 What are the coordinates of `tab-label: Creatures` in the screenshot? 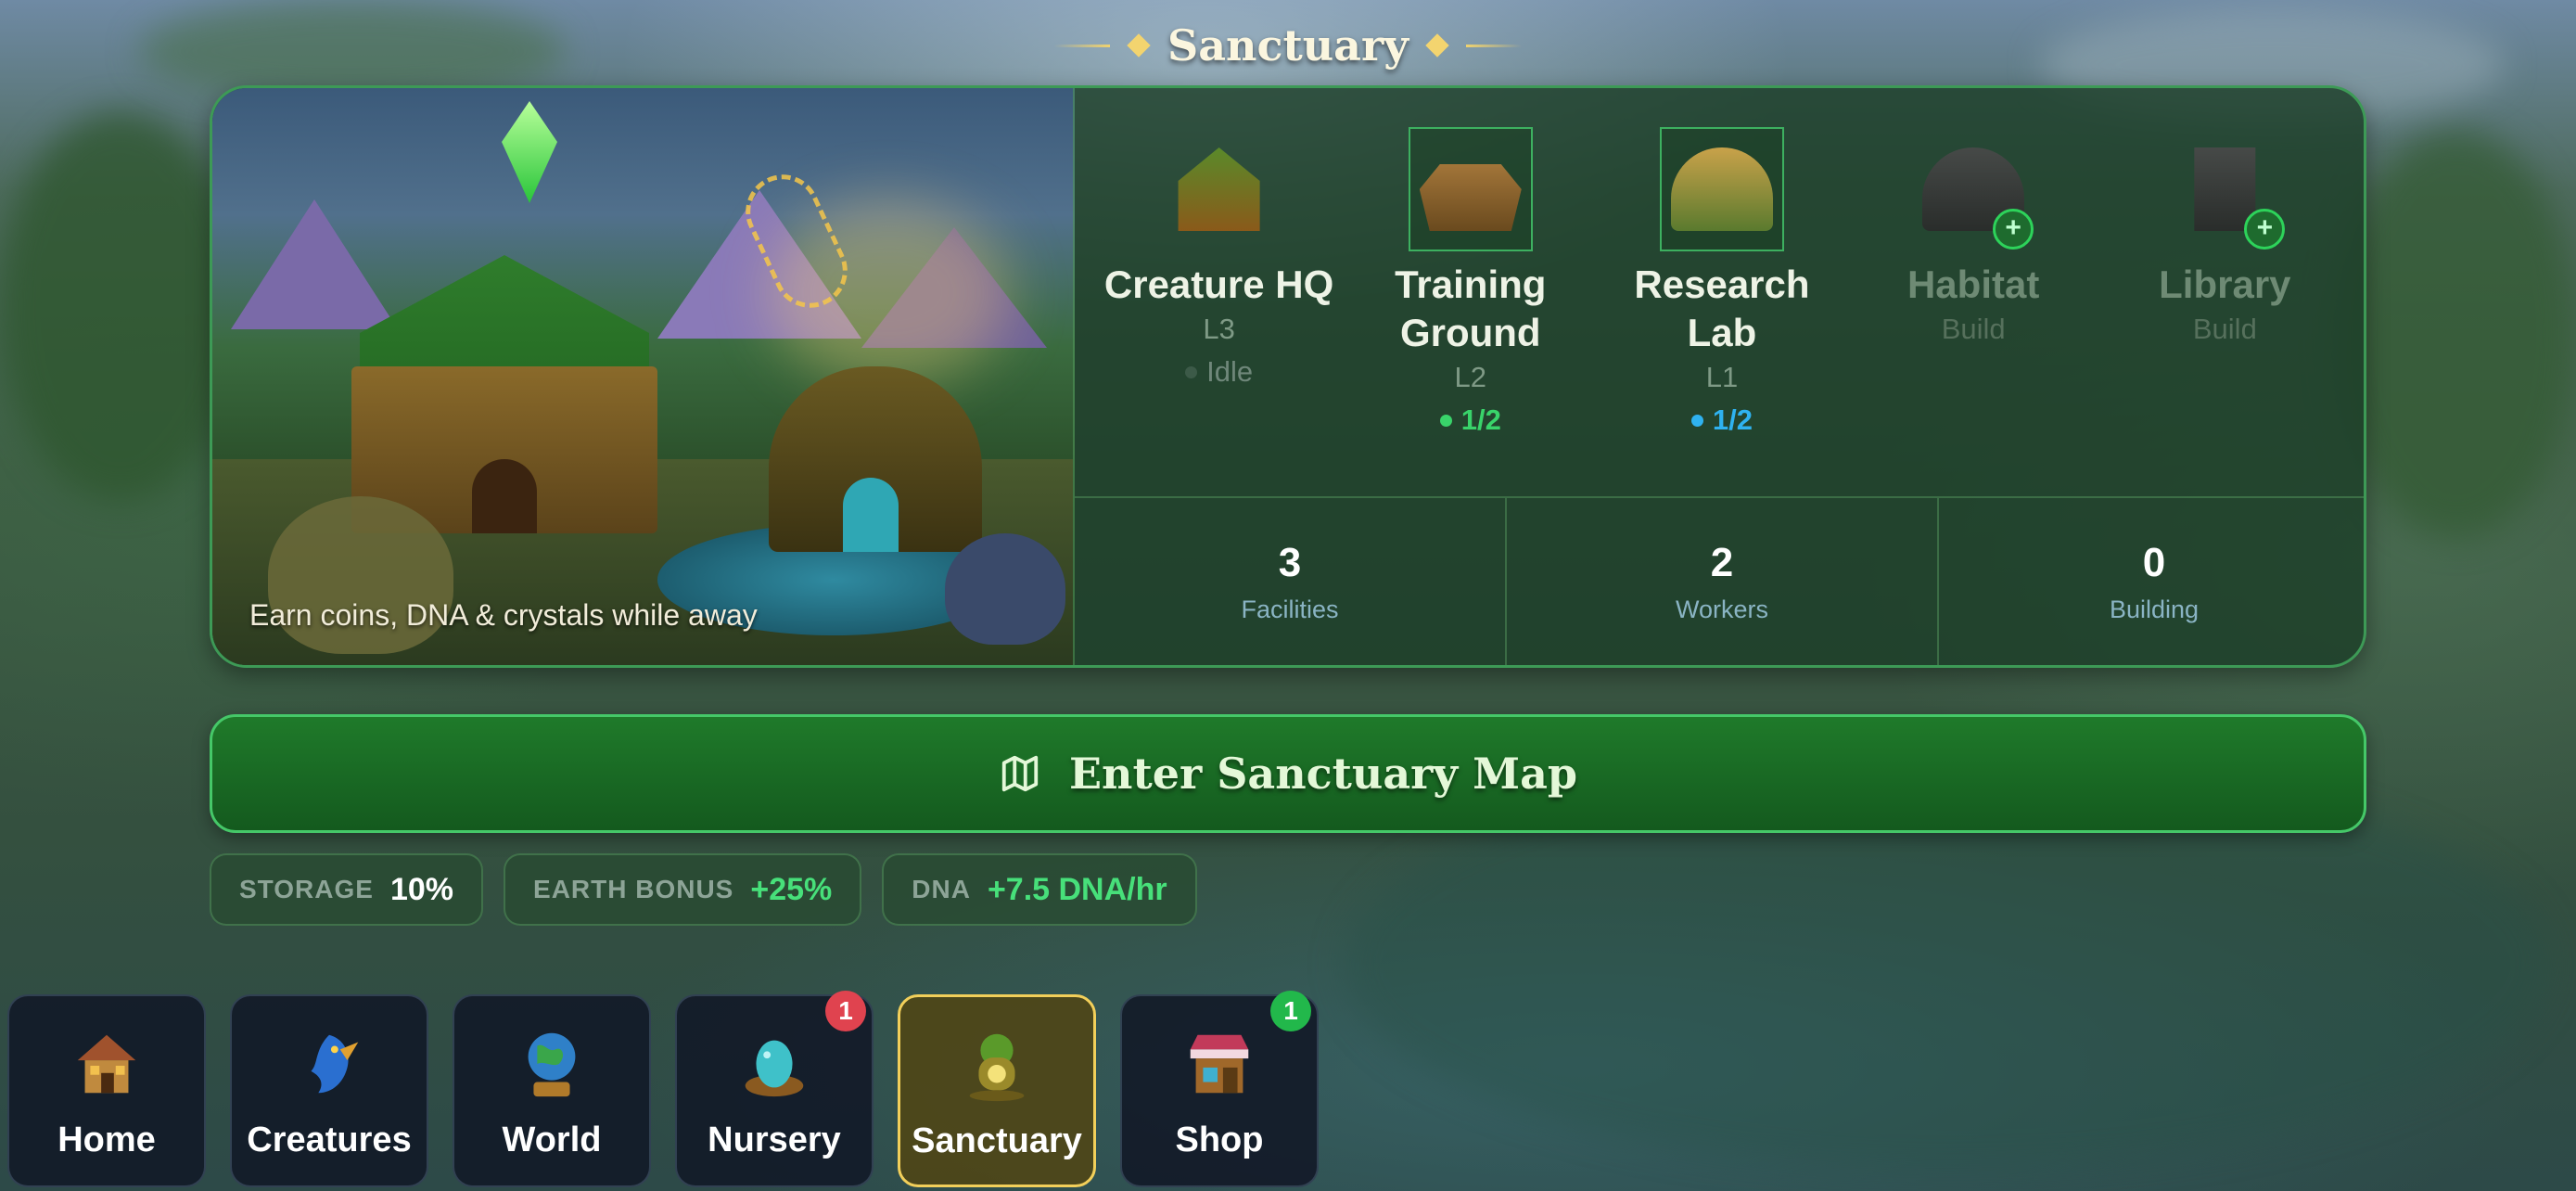 It's located at (329, 1140).